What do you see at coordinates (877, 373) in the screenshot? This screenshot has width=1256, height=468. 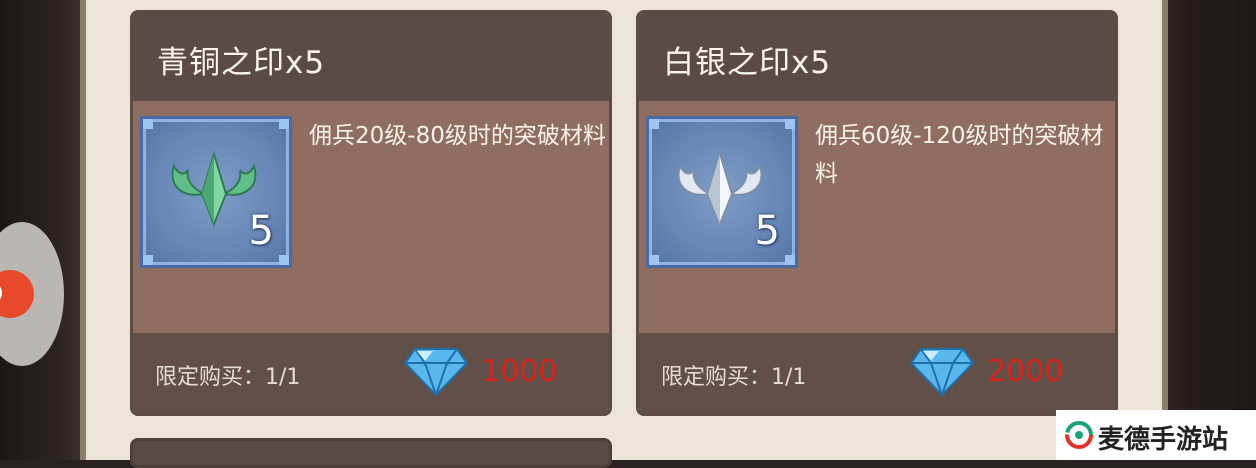 I see `card-footer: 限定购买：1/1 2000` at bounding box center [877, 373].